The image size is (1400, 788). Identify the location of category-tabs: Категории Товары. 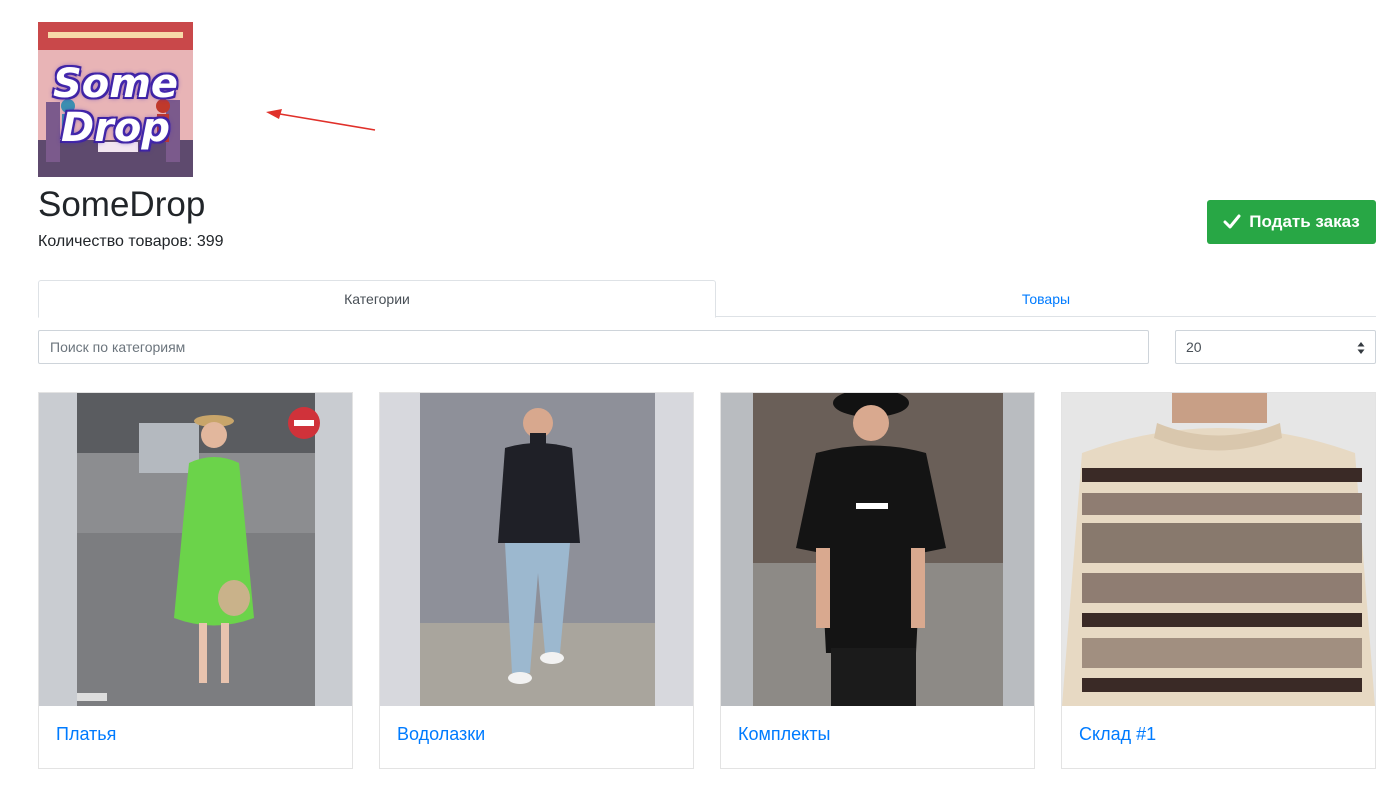
(707, 299).